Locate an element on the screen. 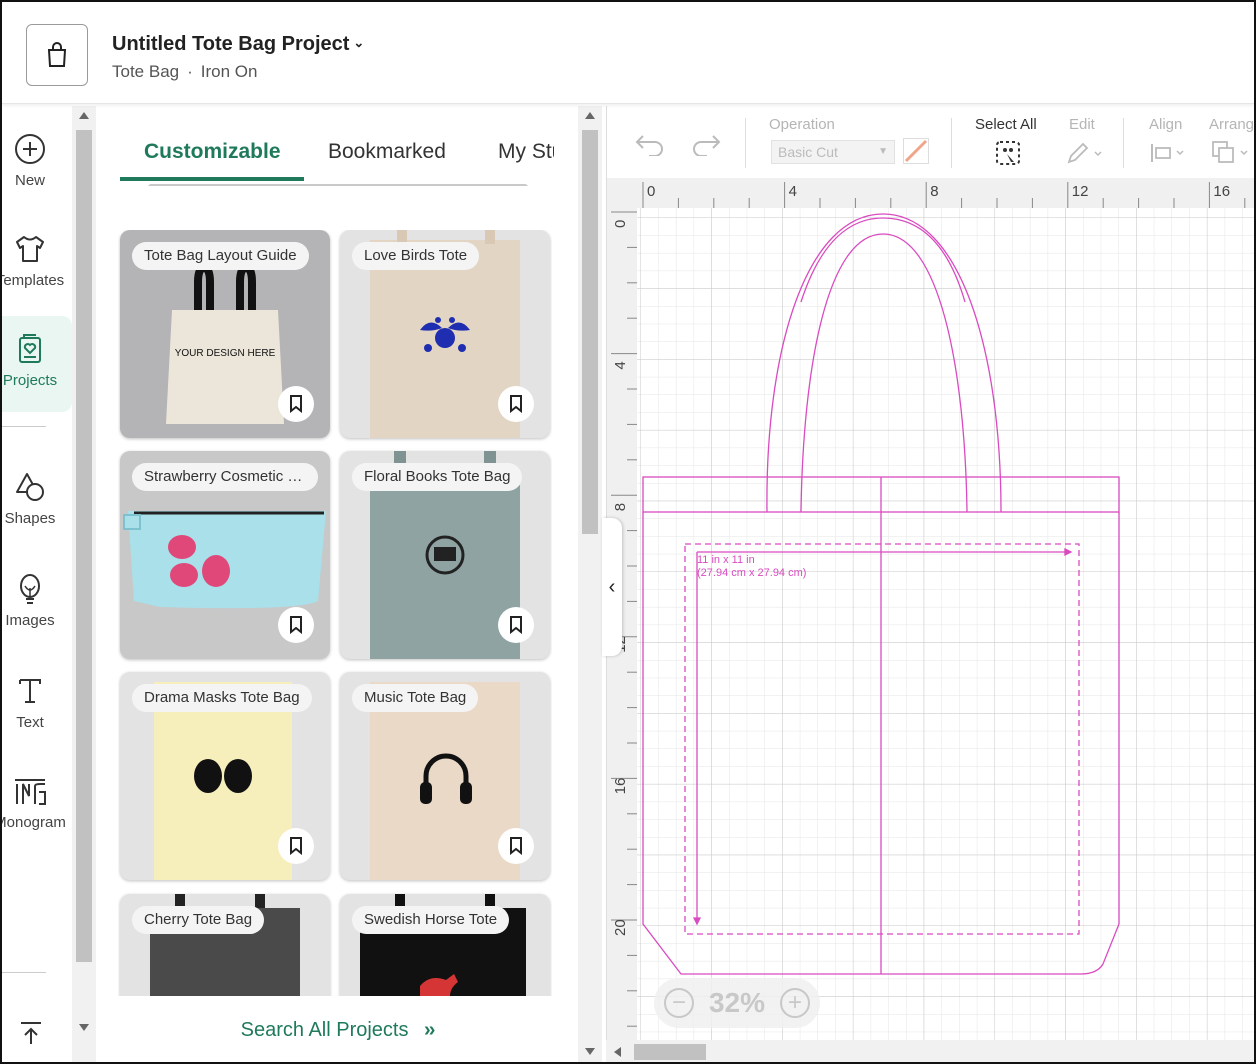 This screenshot has width=1256, height=1064. nav-item-templates: Templates is located at coordinates (37, 277).